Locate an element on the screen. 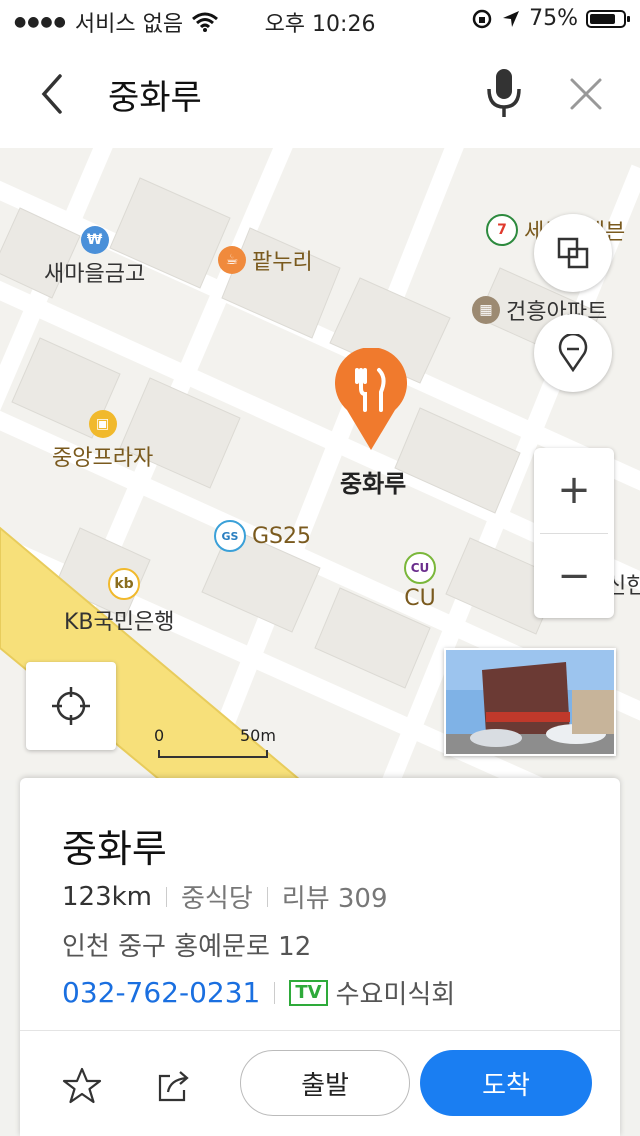  voice-search-button is located at coordinates (504, 94).